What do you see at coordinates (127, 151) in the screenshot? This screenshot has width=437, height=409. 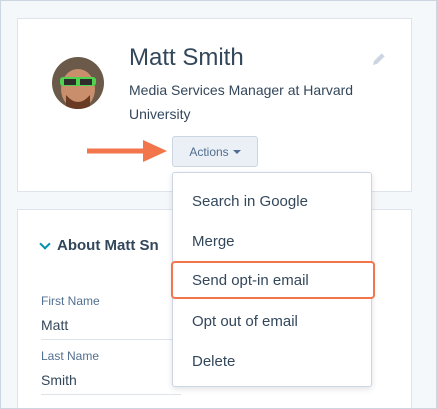 I see `arrow-right-icon` at bounding box center [127, 151].